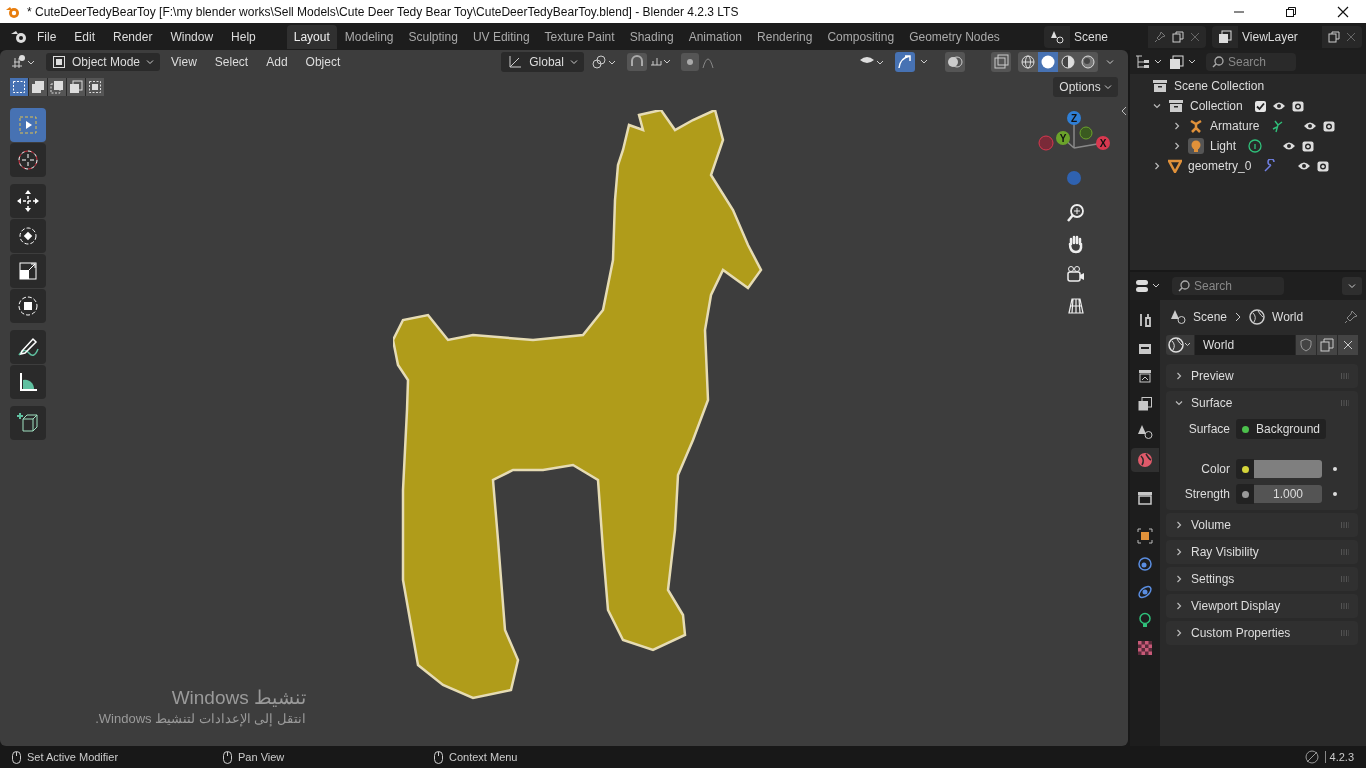 The width and height of the screenshot is (1366, 768). Describe the element at coordinates (76, 87) in the screenshot. I see `select-invert-mode-button` at that location.